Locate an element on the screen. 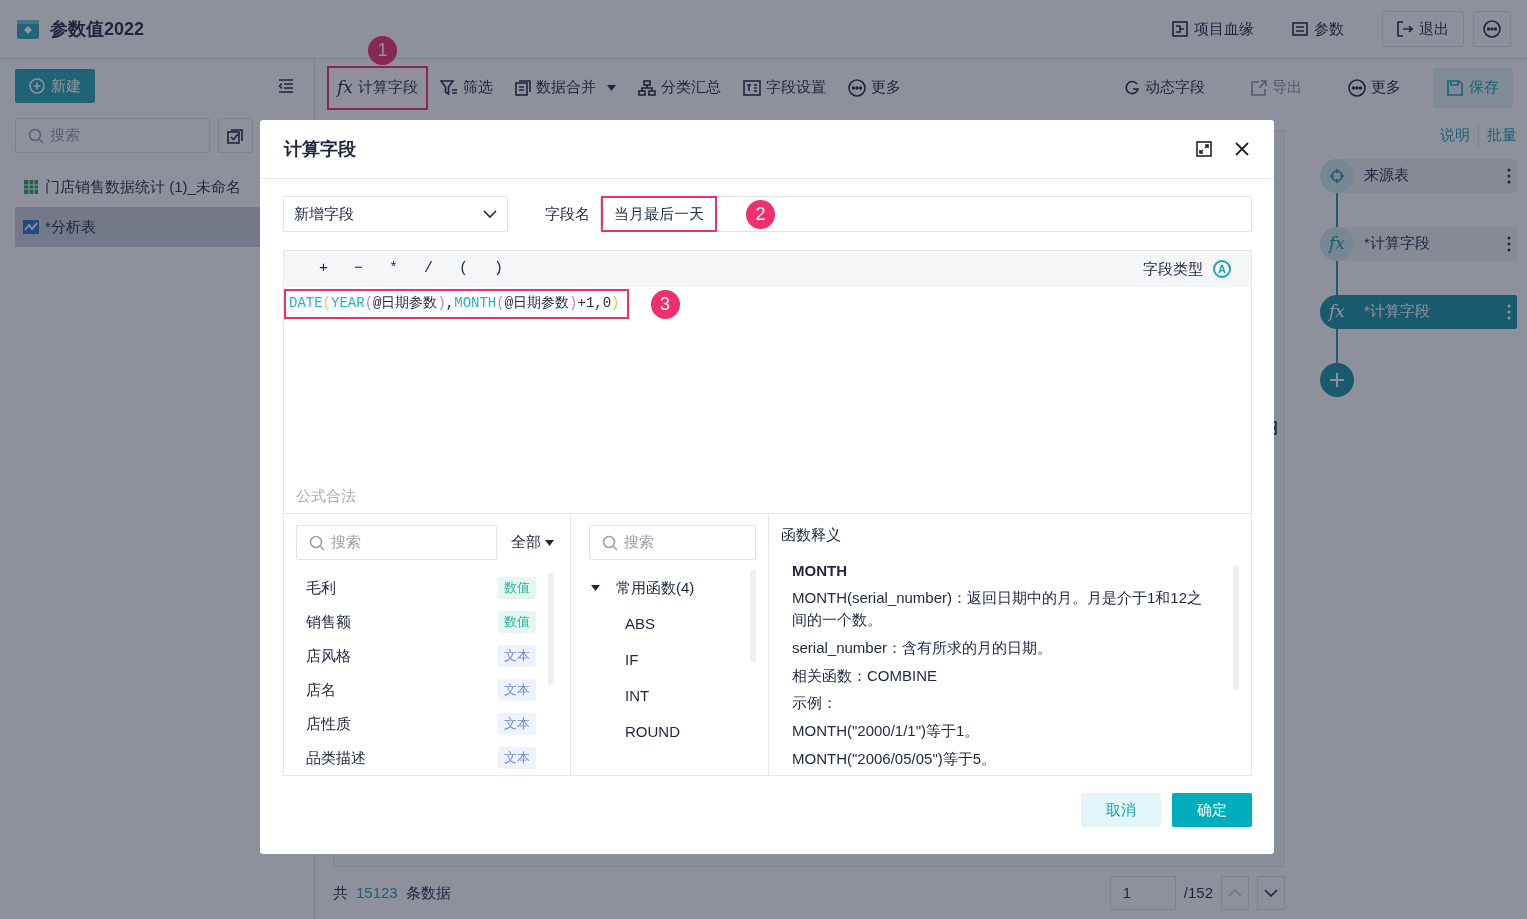  app-title: 参数值2022 is located at coordinates (97, 29).